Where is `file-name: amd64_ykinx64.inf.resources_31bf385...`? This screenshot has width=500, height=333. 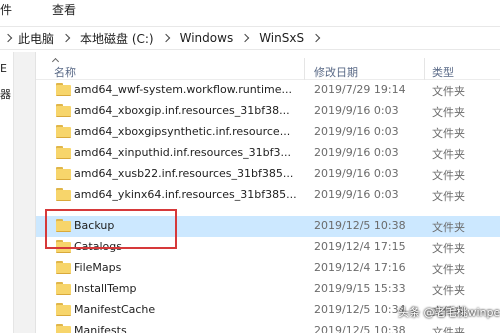 file-name: amd64_ykinx64.inf.resources_31bf385... is located at coordinates (185, 194).